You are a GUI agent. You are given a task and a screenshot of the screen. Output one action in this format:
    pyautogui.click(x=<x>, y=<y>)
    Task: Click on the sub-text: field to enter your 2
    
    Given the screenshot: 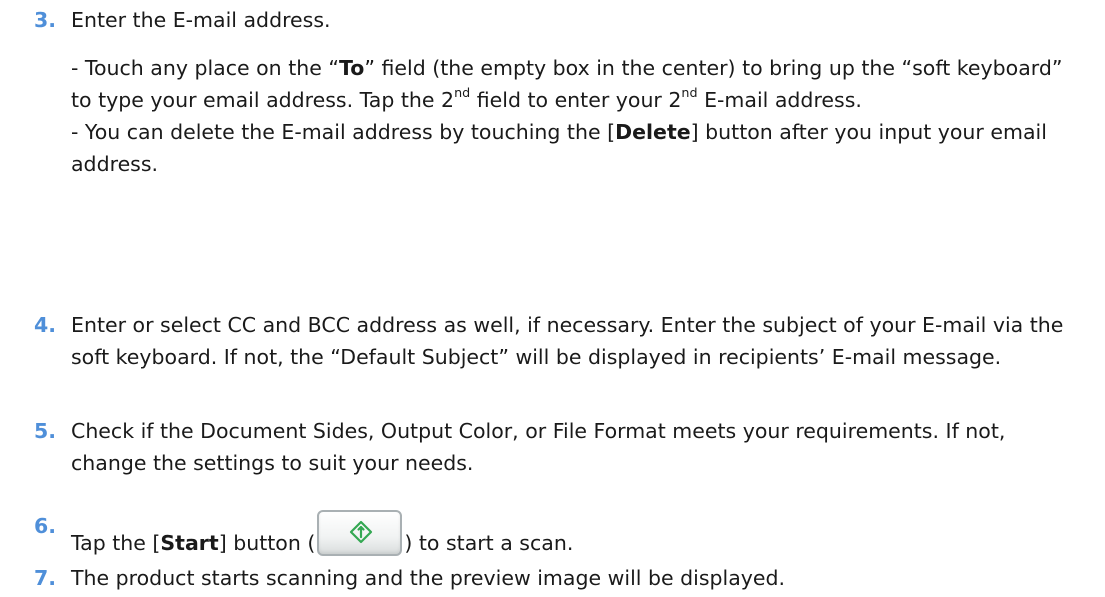 What is the action you would take?
    pyautogui.click(x=576, y=100)
    